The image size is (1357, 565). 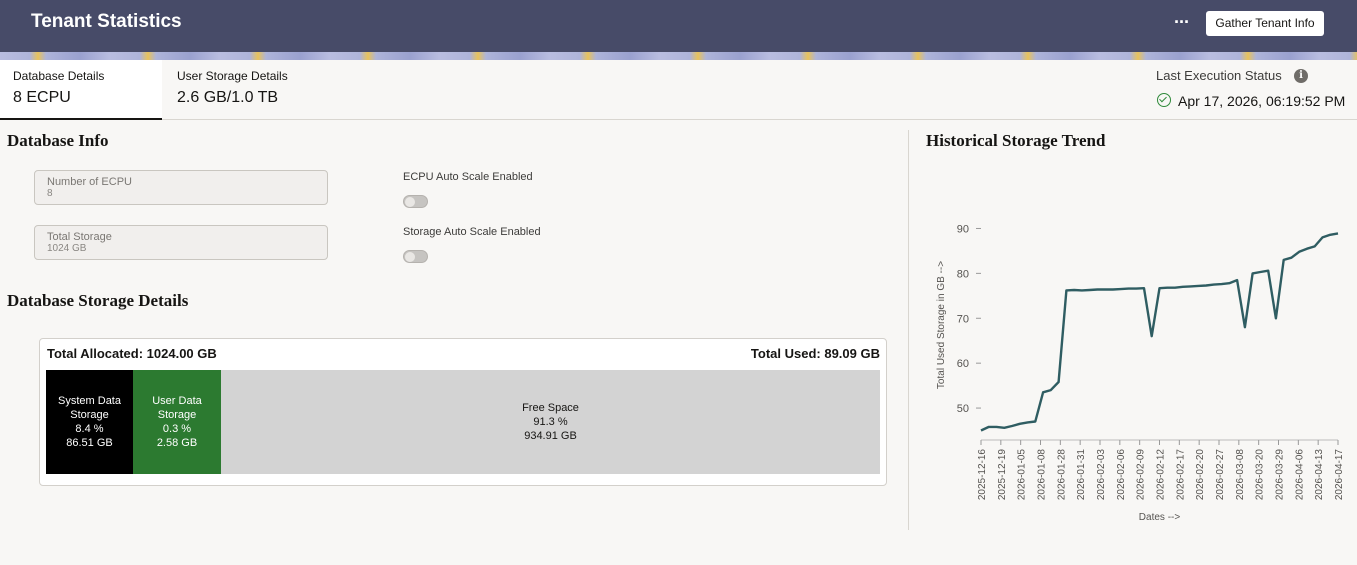 What do you see at coordinates (963, 229) in the screenshot?
I see `y-tick-label: 90` at bounding box center [963, 229].